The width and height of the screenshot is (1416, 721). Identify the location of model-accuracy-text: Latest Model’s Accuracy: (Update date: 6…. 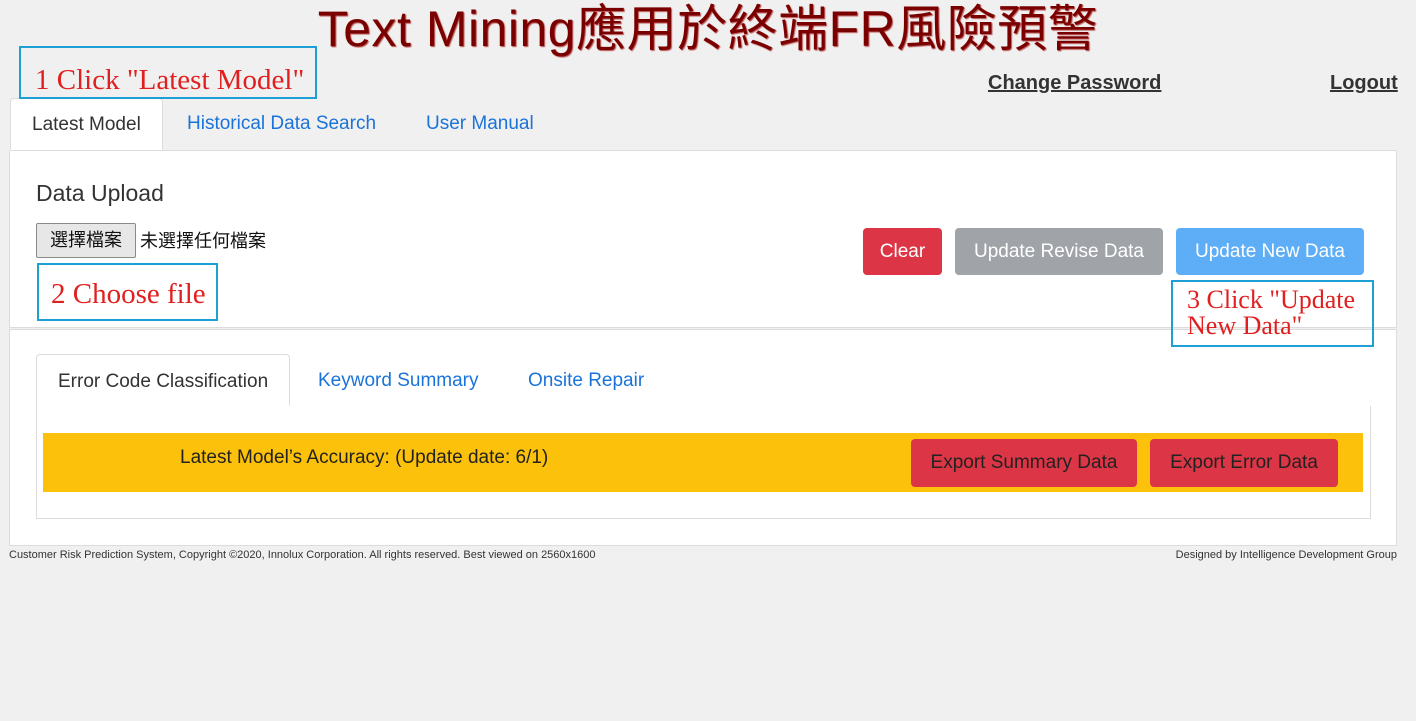
(364, 457).